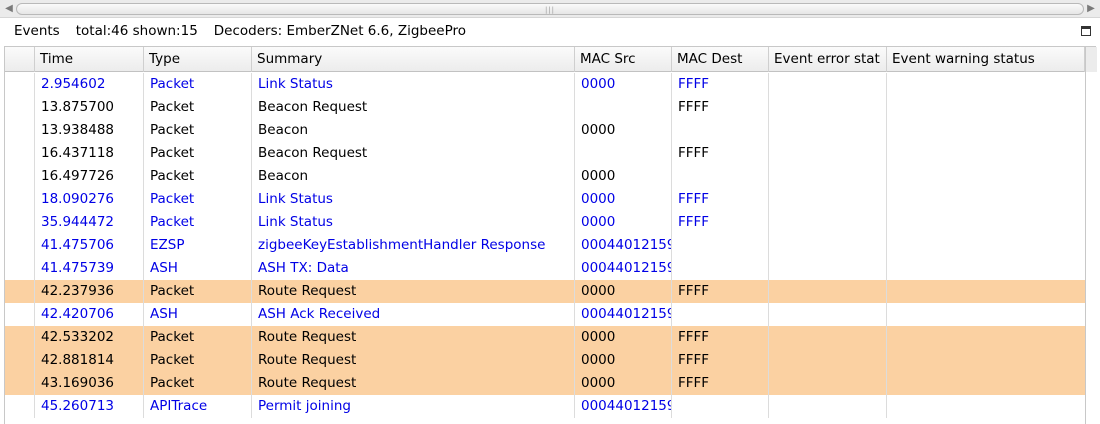 This screenshot has height=424, width=1100. I want to click on table-row: 41.475739ASHASH TX: Data000440121597, so click(545, 268).